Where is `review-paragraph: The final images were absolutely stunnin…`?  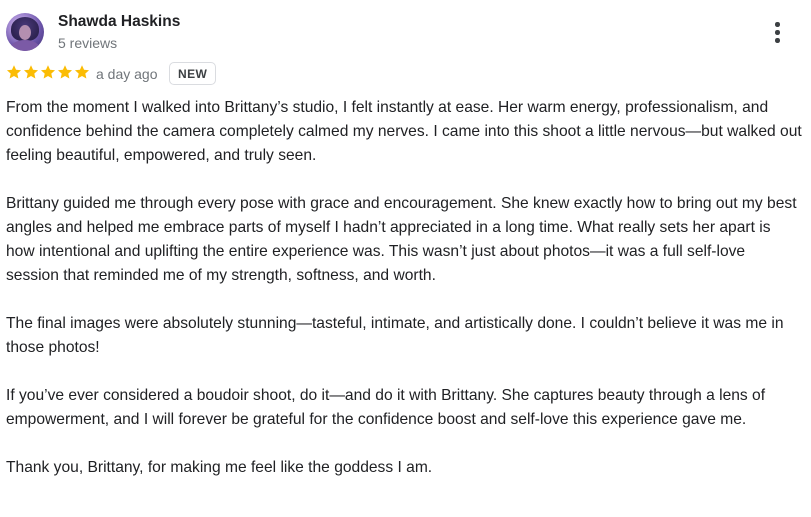
review-paragraph: The final images were absolutely stunnin… is located at coordinates (395, 335).